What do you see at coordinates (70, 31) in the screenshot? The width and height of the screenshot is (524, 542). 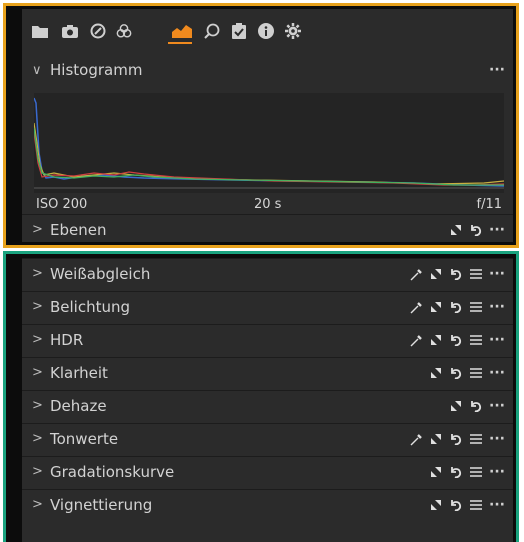 I see `camera-icon` at bounding box center [70, 31].